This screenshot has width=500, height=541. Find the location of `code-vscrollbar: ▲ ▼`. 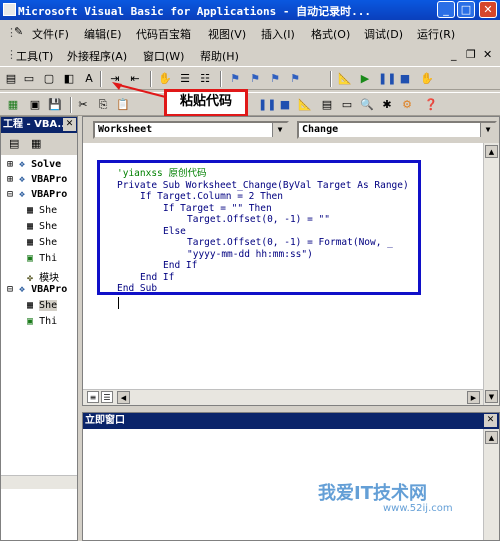

code-vscrollbar: ▲ ▼ is located at coordinates (491, 274).